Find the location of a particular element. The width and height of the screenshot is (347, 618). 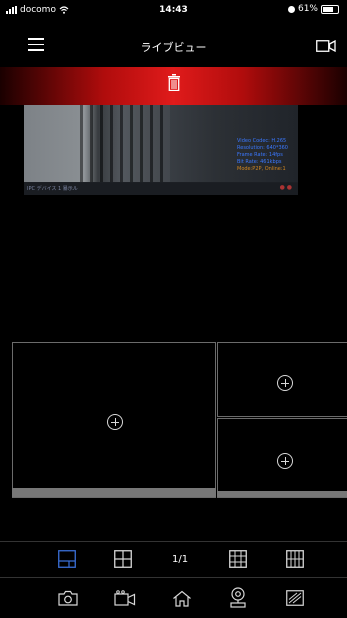

record-icon is located at coordinates (125, 598).